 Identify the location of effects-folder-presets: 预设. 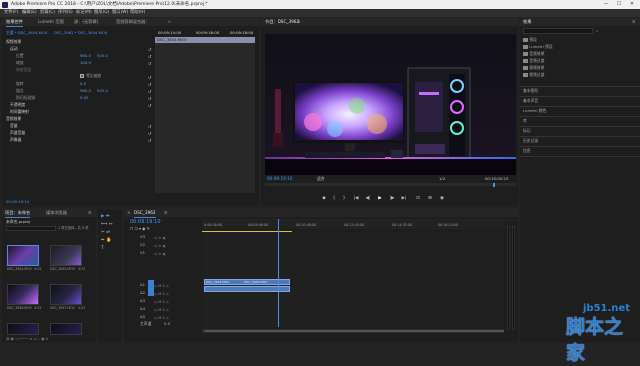
(530, 40).